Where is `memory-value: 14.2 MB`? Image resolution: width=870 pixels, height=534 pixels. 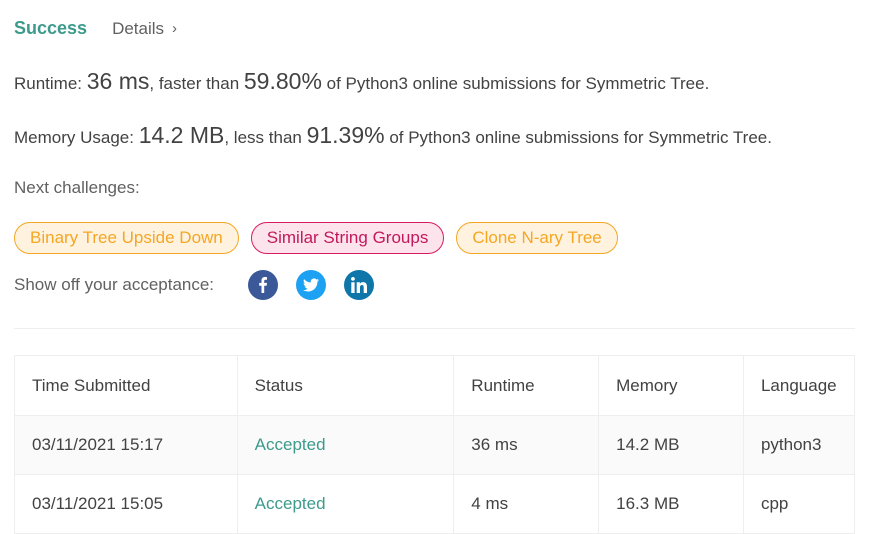
memory-value: 14.2 MB is located at coordinates (181, 135).